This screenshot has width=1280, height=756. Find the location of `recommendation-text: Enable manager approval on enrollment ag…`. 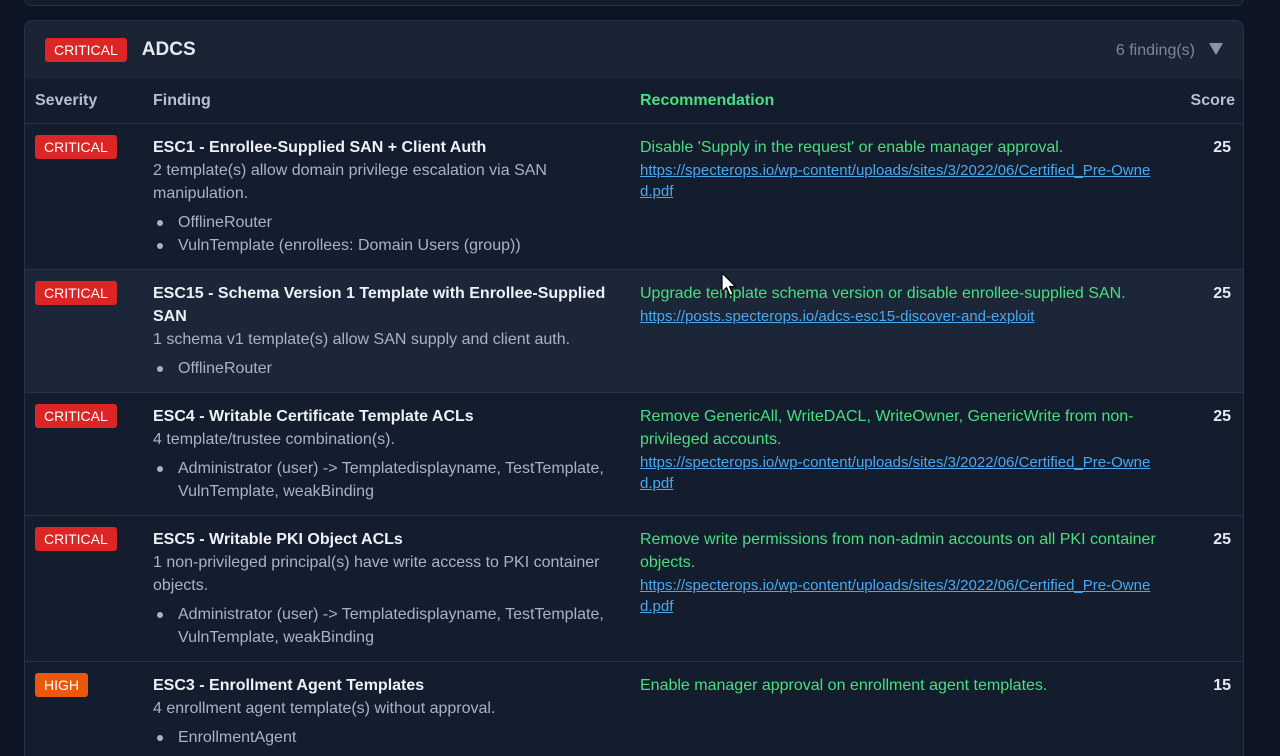

recommendation-text: Enable manager approval on enrollment ag… is located at coordinates (844, 685).